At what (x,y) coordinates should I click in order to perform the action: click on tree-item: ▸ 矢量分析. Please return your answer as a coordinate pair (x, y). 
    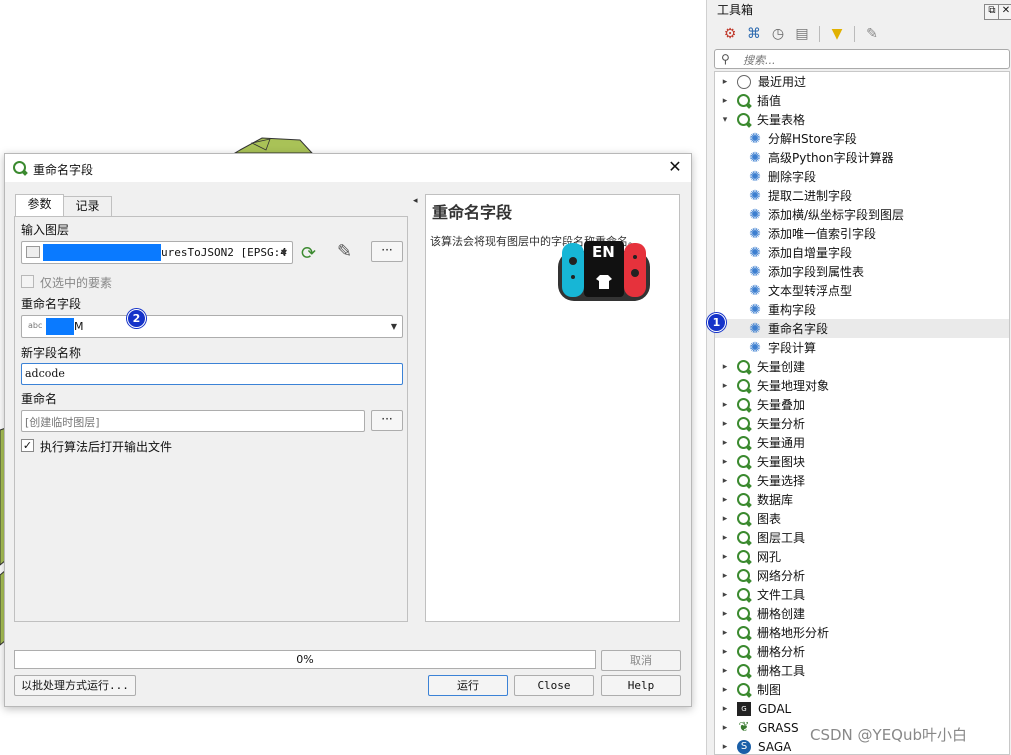
    Looking at the image, I should click on (862, 423).